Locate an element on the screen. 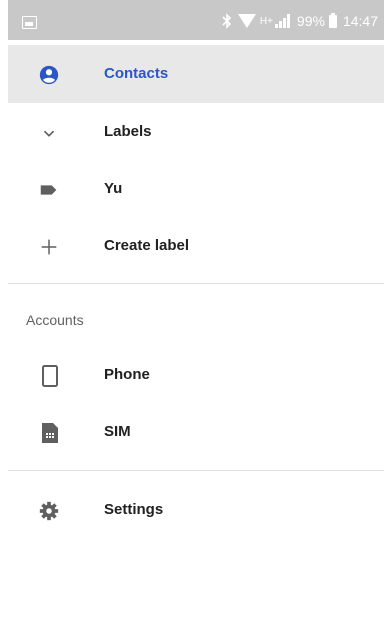 The height and width of the screenshot is (641, 384). signal-icon is located at coordinates (282, 21).